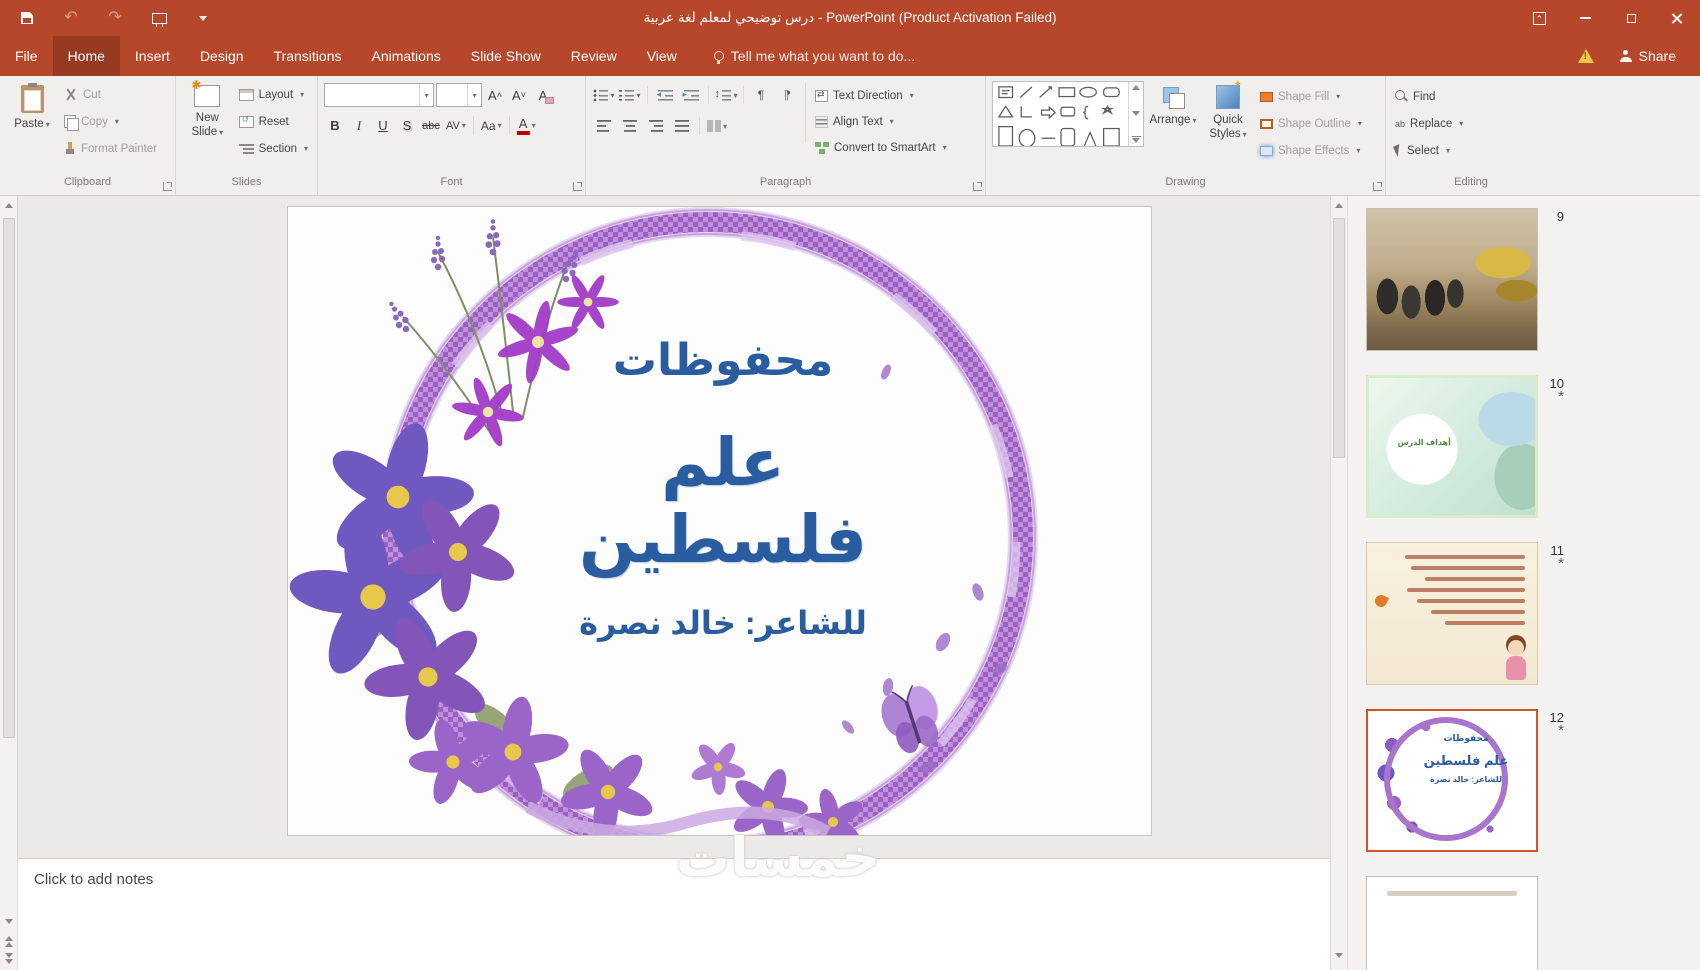  Describe the element at coordinates (1585, 56) in the screenshot. I see `activation-warning-icon` at that location.